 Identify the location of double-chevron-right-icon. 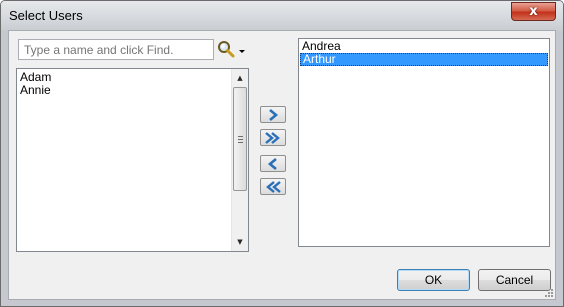
(272, 137).